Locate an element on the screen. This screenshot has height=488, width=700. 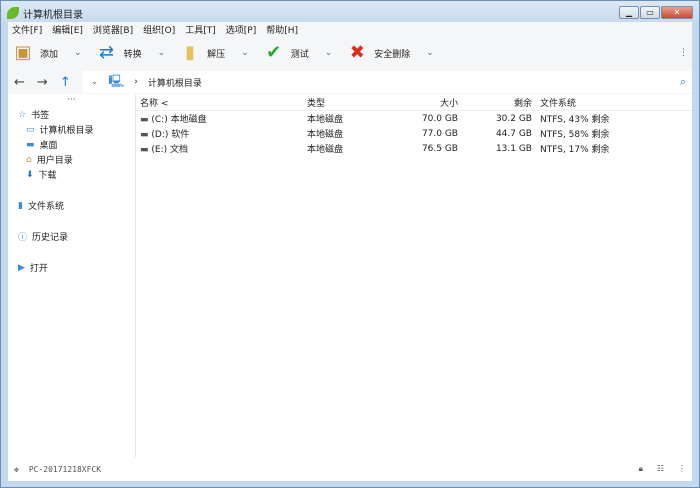
sidebar-item-downloads: ⬇ 下载 is located at coordinates (71, 174).